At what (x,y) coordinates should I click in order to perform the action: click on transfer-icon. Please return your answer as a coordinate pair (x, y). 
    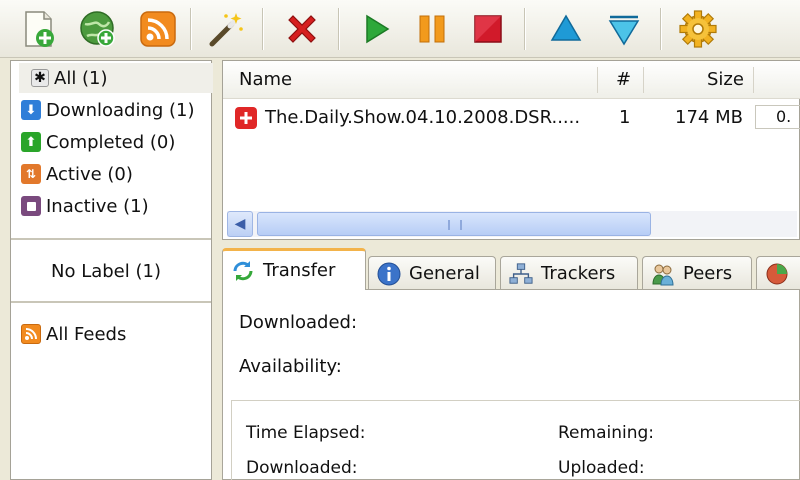
    Looking at the image, I should click on (243, 271).